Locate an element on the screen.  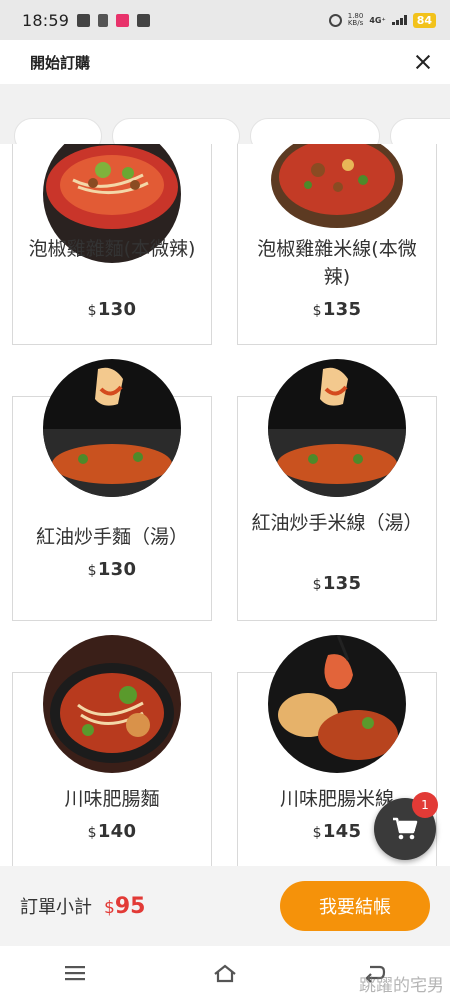
network-type: 4G⁺ is located at coordinates (377, 20).